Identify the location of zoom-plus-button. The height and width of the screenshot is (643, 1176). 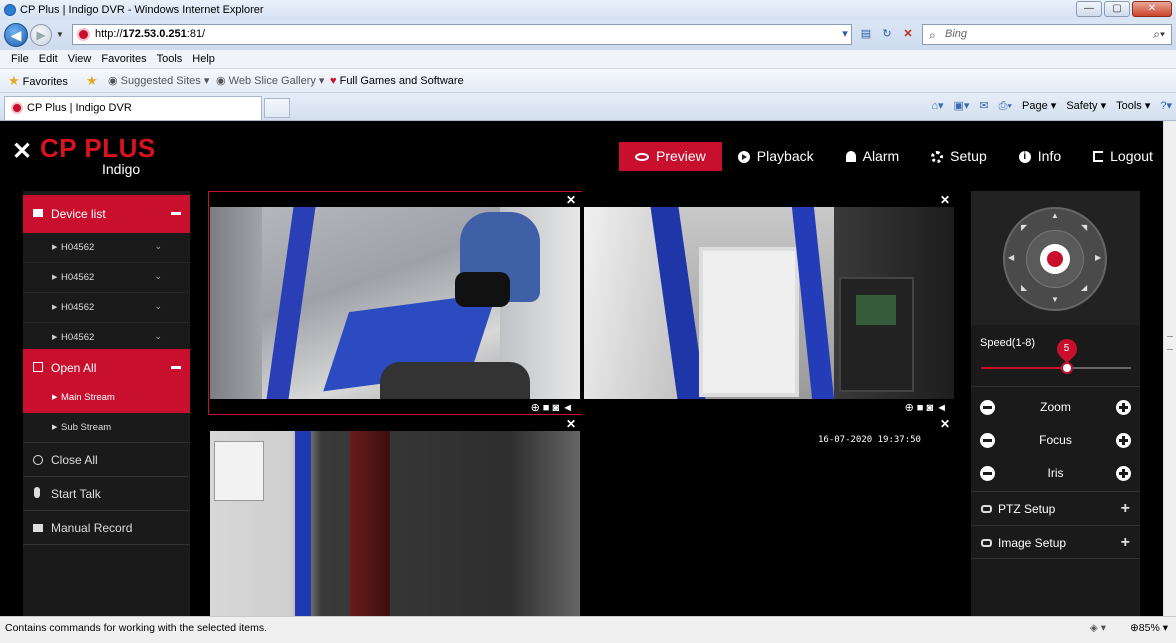
(1123, 407).